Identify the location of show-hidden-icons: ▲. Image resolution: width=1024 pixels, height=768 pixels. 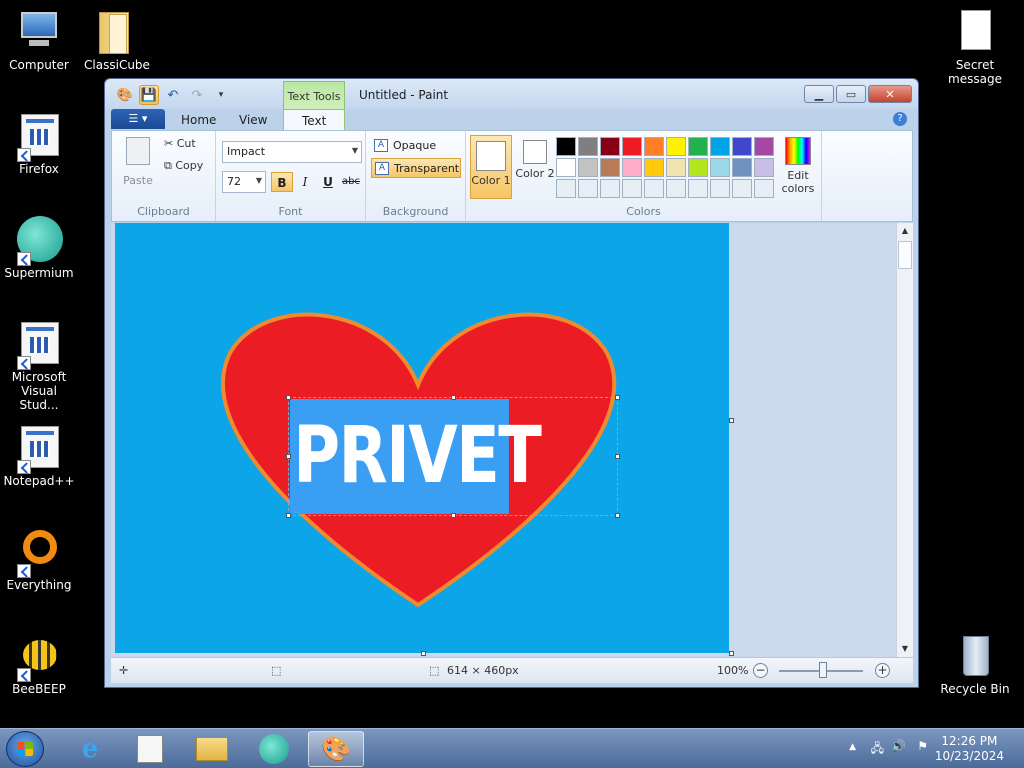
(852, 747).